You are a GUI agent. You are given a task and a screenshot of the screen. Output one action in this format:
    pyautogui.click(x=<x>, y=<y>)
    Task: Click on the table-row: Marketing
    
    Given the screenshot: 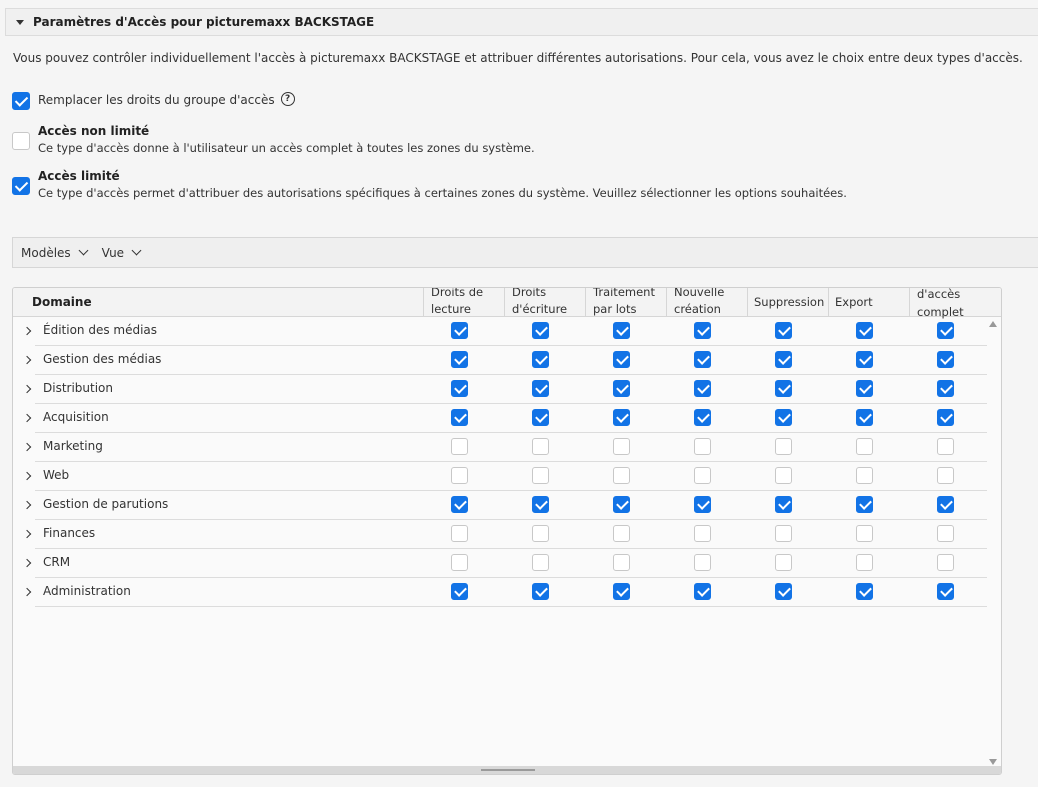 What is the action you would take?
    pyautogui.click(x=511, y=447)
    